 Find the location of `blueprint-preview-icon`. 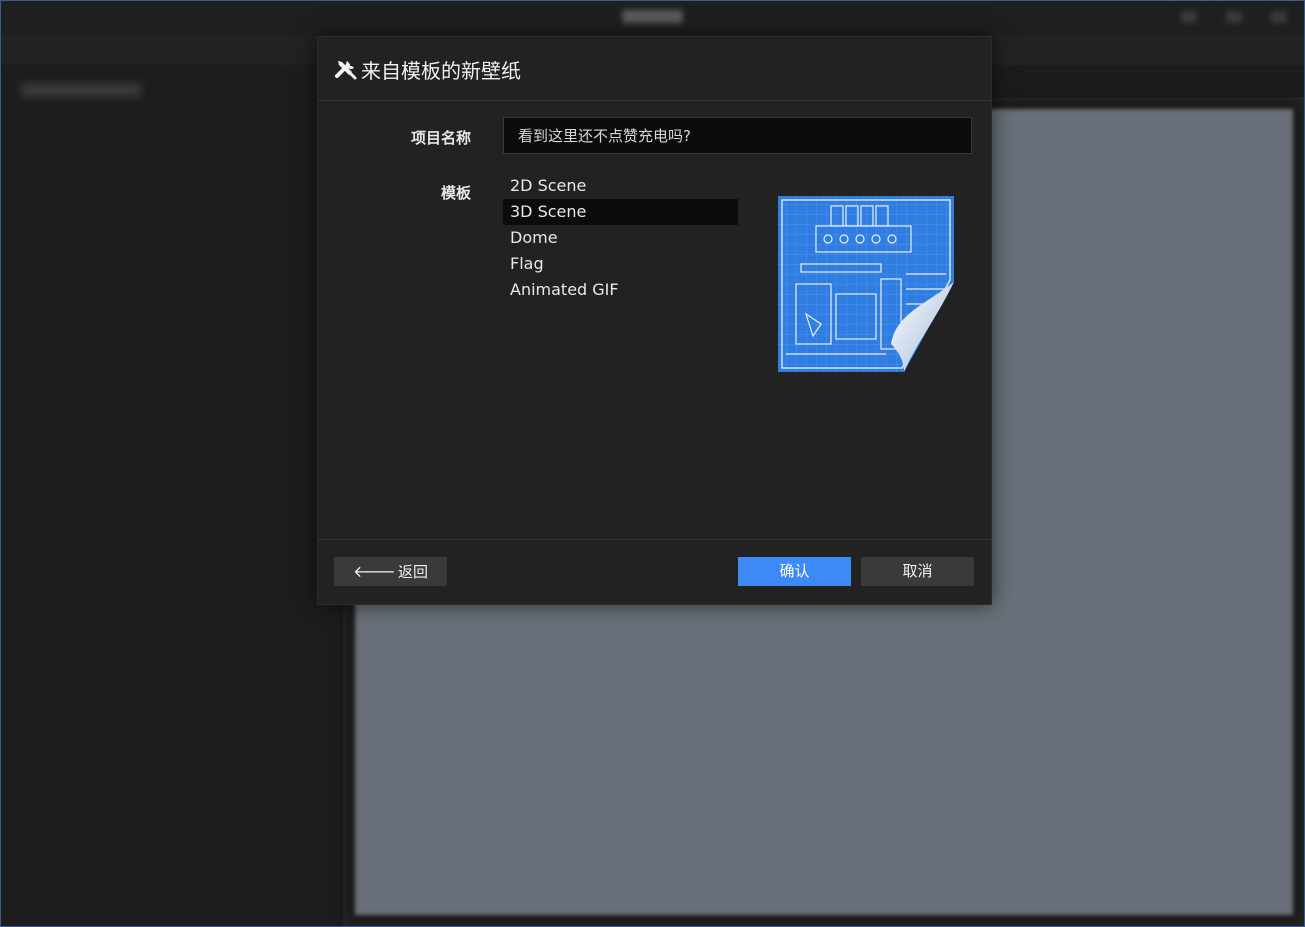

blueprint-preview-icon is located at coordinates (866, 284).